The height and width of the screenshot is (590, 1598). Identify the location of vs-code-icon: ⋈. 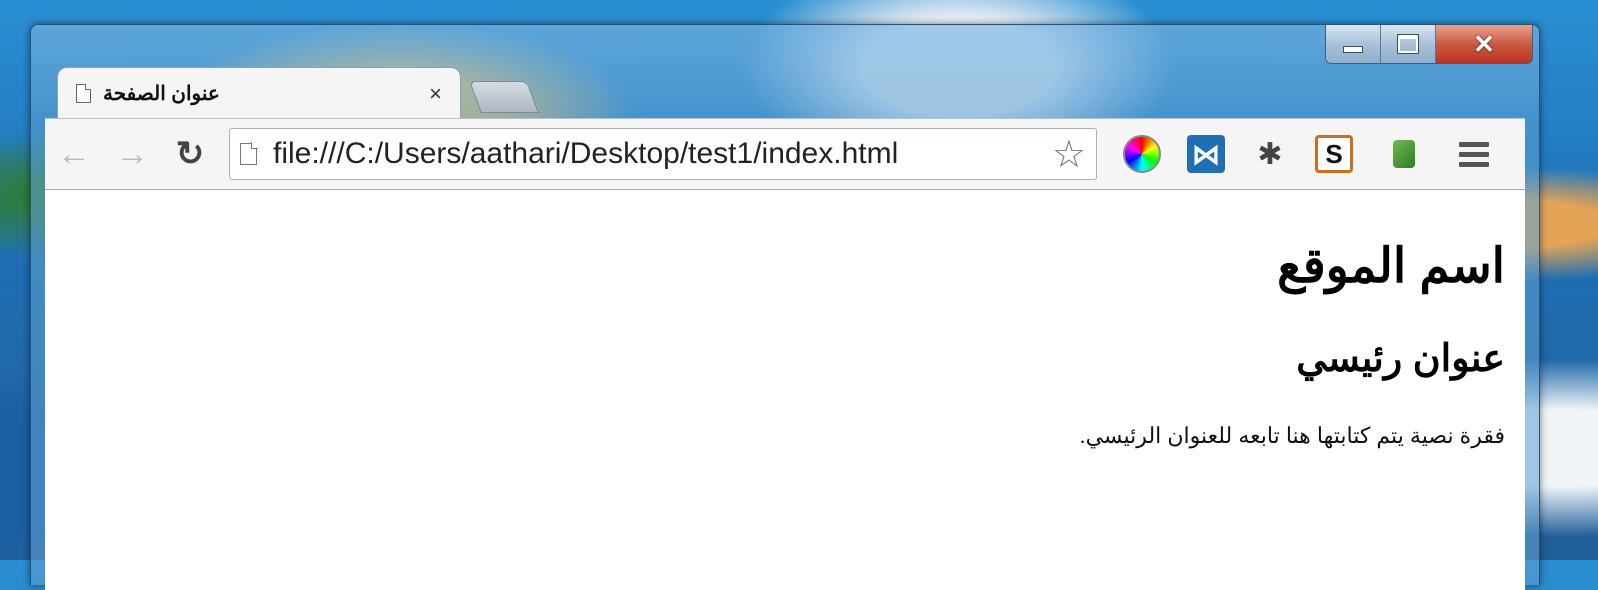
(1206, 154).